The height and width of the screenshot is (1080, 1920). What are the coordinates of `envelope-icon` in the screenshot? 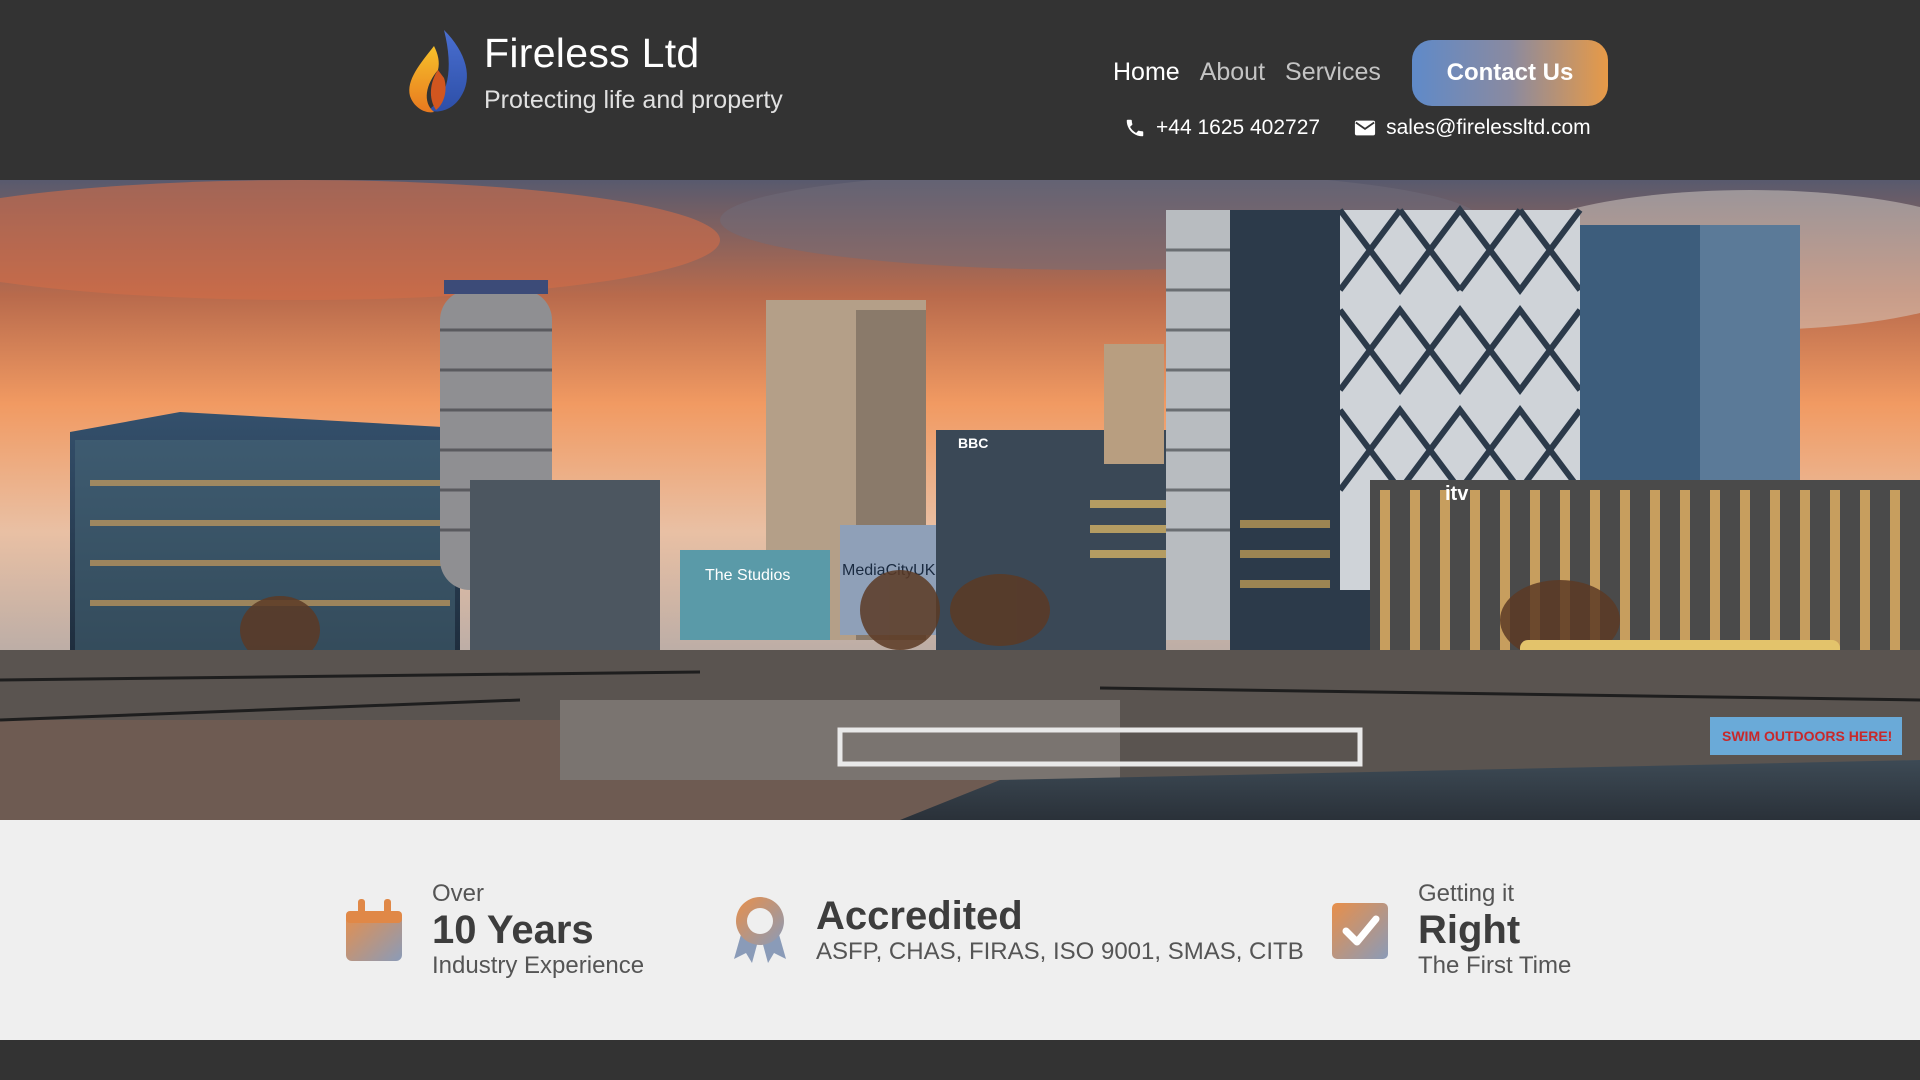 It's located at (1365, 128).